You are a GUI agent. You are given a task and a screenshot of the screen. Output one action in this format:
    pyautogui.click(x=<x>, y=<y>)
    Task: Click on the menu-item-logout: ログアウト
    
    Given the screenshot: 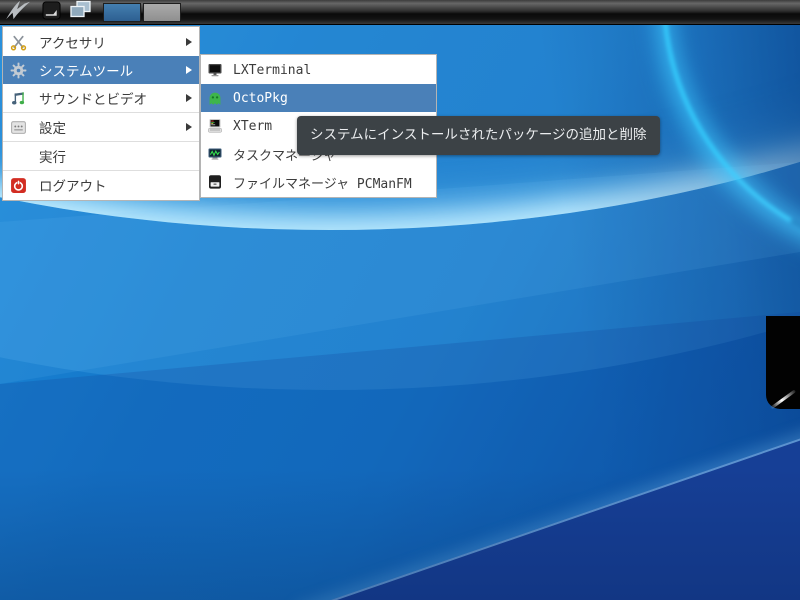 What is the action you would take?
    pyautogui.click(x=101, y=185)
    